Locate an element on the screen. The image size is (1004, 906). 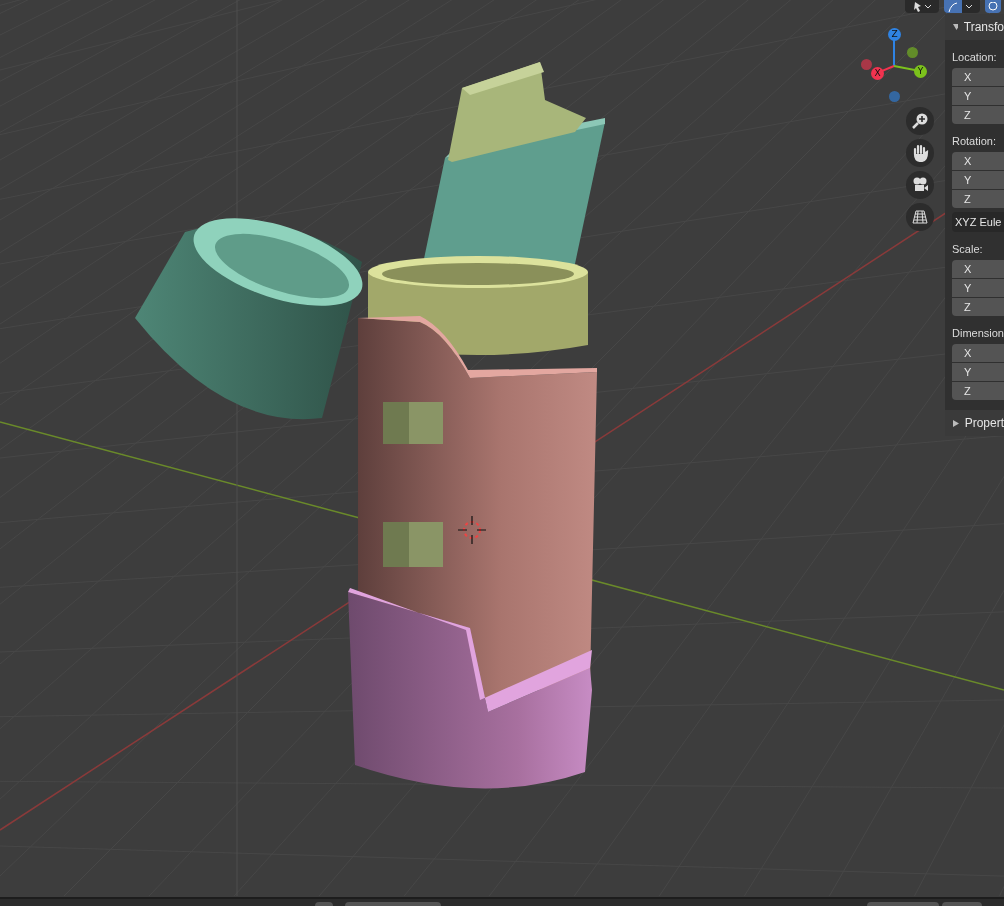
hand-icon is located at coordinates (920, 153).